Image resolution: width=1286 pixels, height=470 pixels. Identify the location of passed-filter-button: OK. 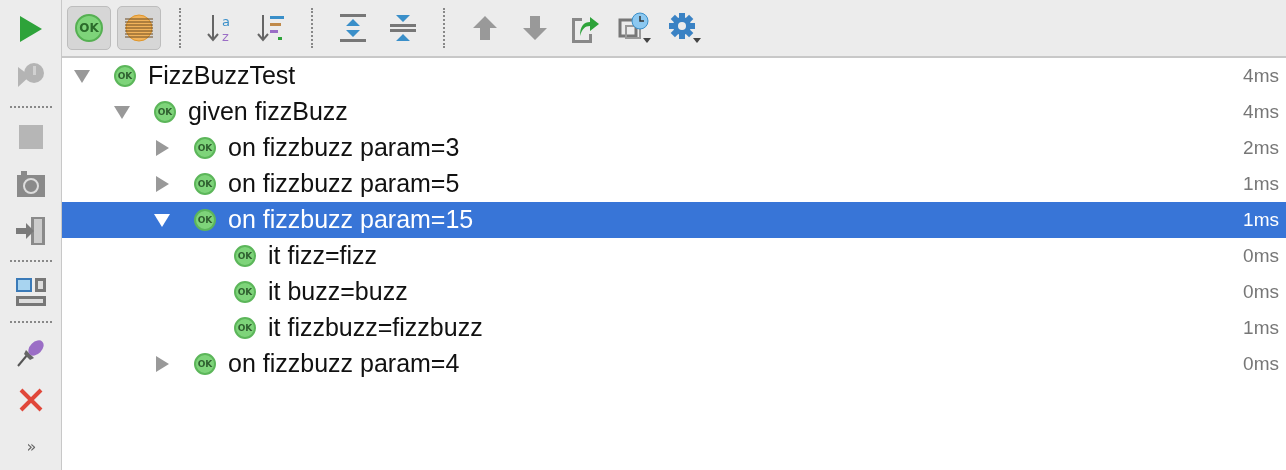
(89, 28).